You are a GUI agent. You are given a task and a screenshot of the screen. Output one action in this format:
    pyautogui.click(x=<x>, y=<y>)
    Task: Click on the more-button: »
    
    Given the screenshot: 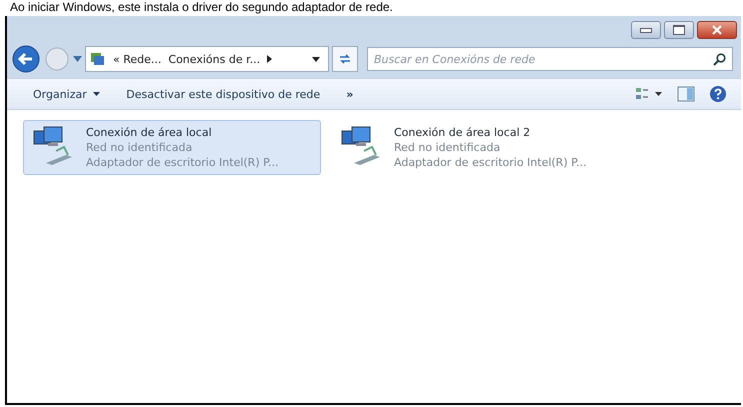 What is the action you would take?
    pyautogui.click(x=350, y=94)
    